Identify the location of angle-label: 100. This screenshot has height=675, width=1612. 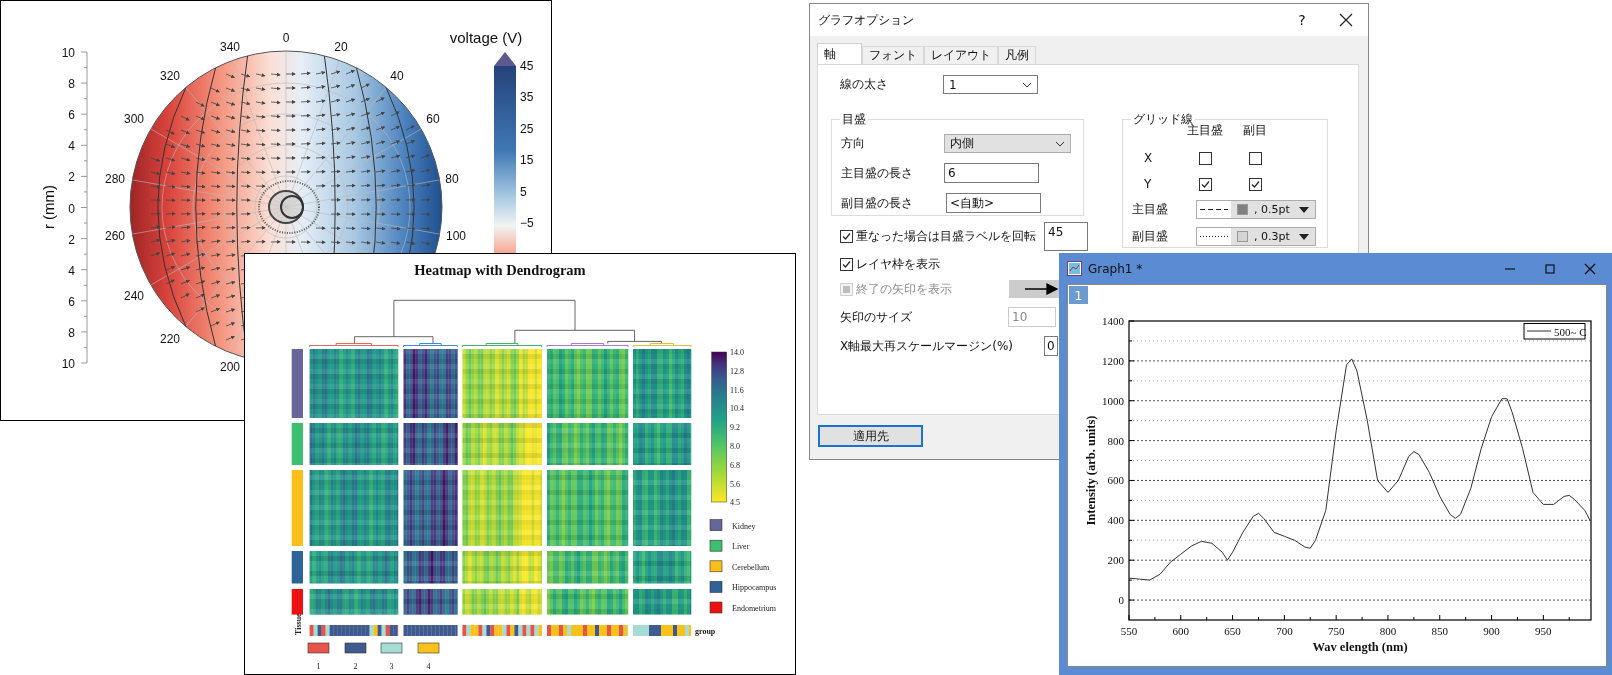
(456, 236).